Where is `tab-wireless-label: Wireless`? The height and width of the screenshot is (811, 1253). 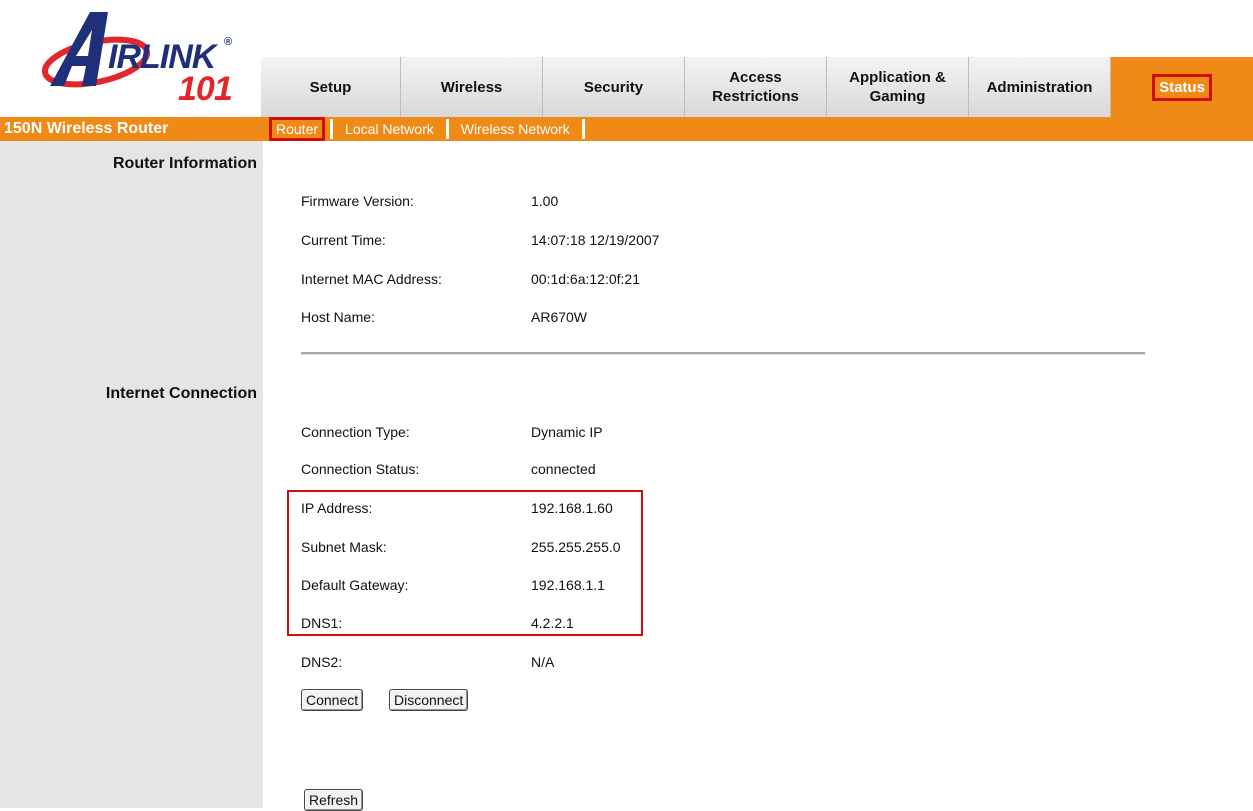
tab-wireless-label: Wireless is located at coordinates (471, 87).